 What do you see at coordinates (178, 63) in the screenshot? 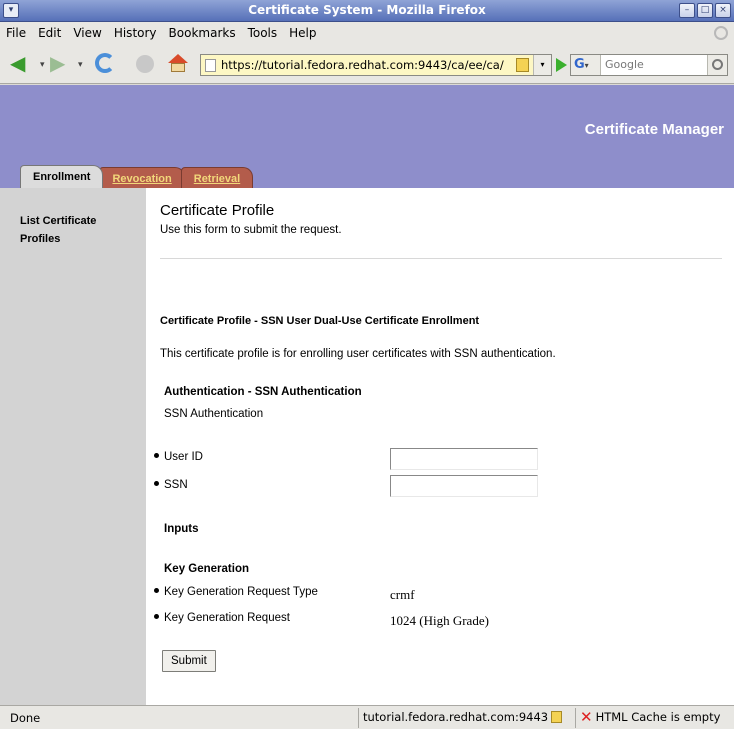
I see `home-icon` at bounding box center [178, 63].